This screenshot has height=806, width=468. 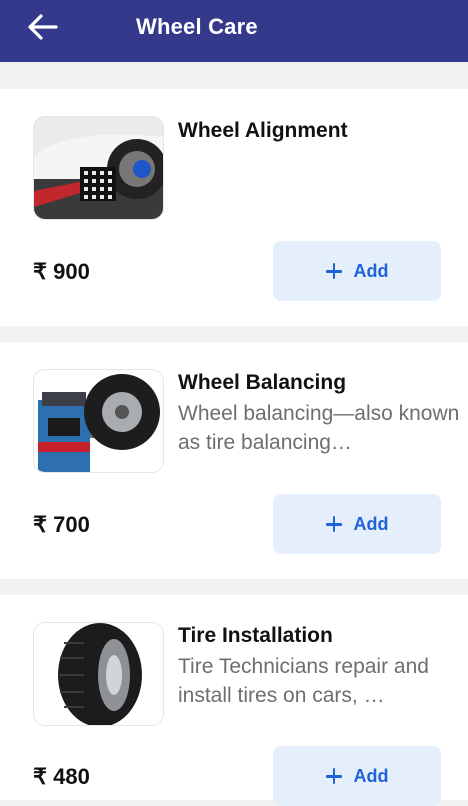 I want to click on service-price: ₹ 700, so click(x=61, y=524).